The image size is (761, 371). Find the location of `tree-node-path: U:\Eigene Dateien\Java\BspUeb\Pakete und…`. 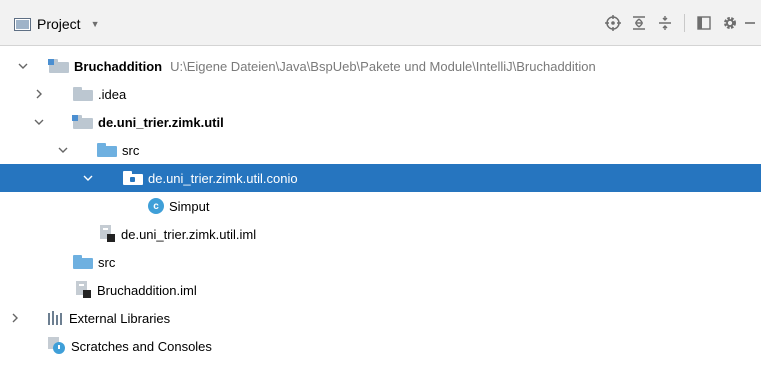

tree-node-path: U:\Eigene Dateien\Java\BspUeb\Pakete und… is located at coordinates (383, 66).